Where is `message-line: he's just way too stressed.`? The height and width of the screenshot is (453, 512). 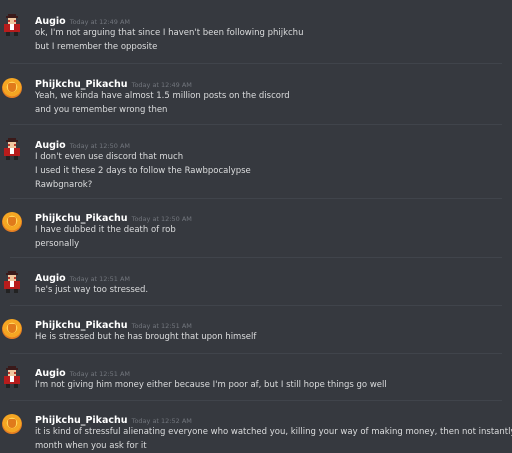 message-line: he's just way too stressed. is located at coordinates (92, 290).